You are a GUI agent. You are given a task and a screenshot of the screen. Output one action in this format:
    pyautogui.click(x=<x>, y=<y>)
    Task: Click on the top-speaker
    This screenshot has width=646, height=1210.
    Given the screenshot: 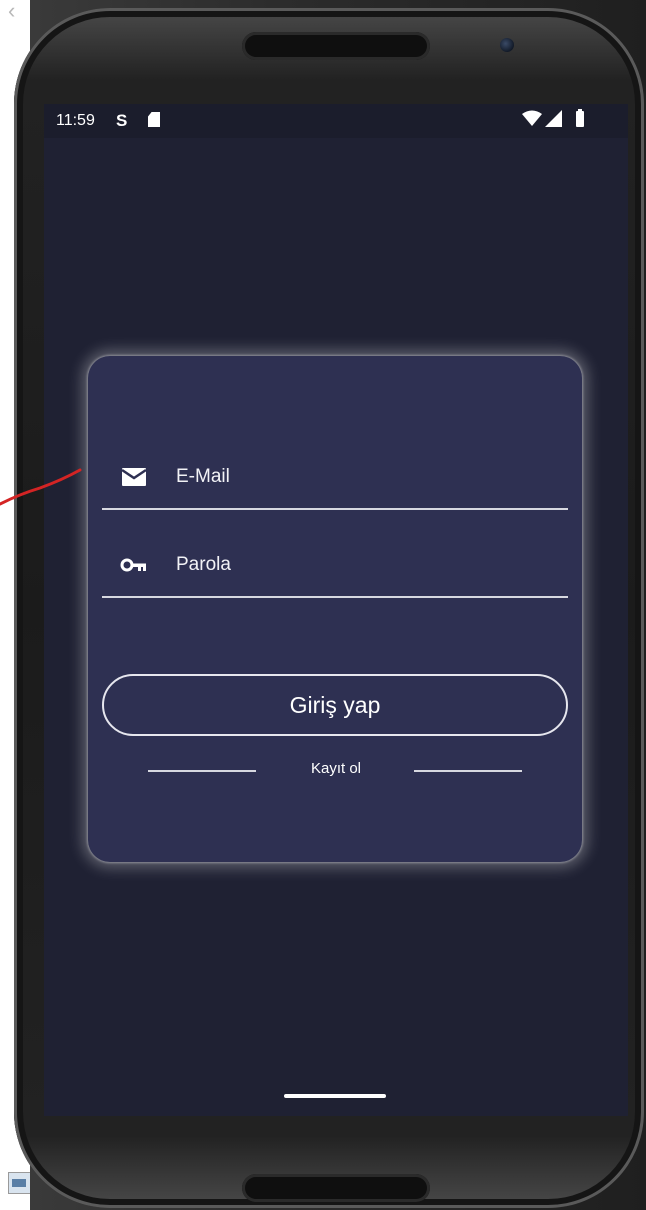 What is the action you would take?
    pyautogui.click(x=336, y=46)
    